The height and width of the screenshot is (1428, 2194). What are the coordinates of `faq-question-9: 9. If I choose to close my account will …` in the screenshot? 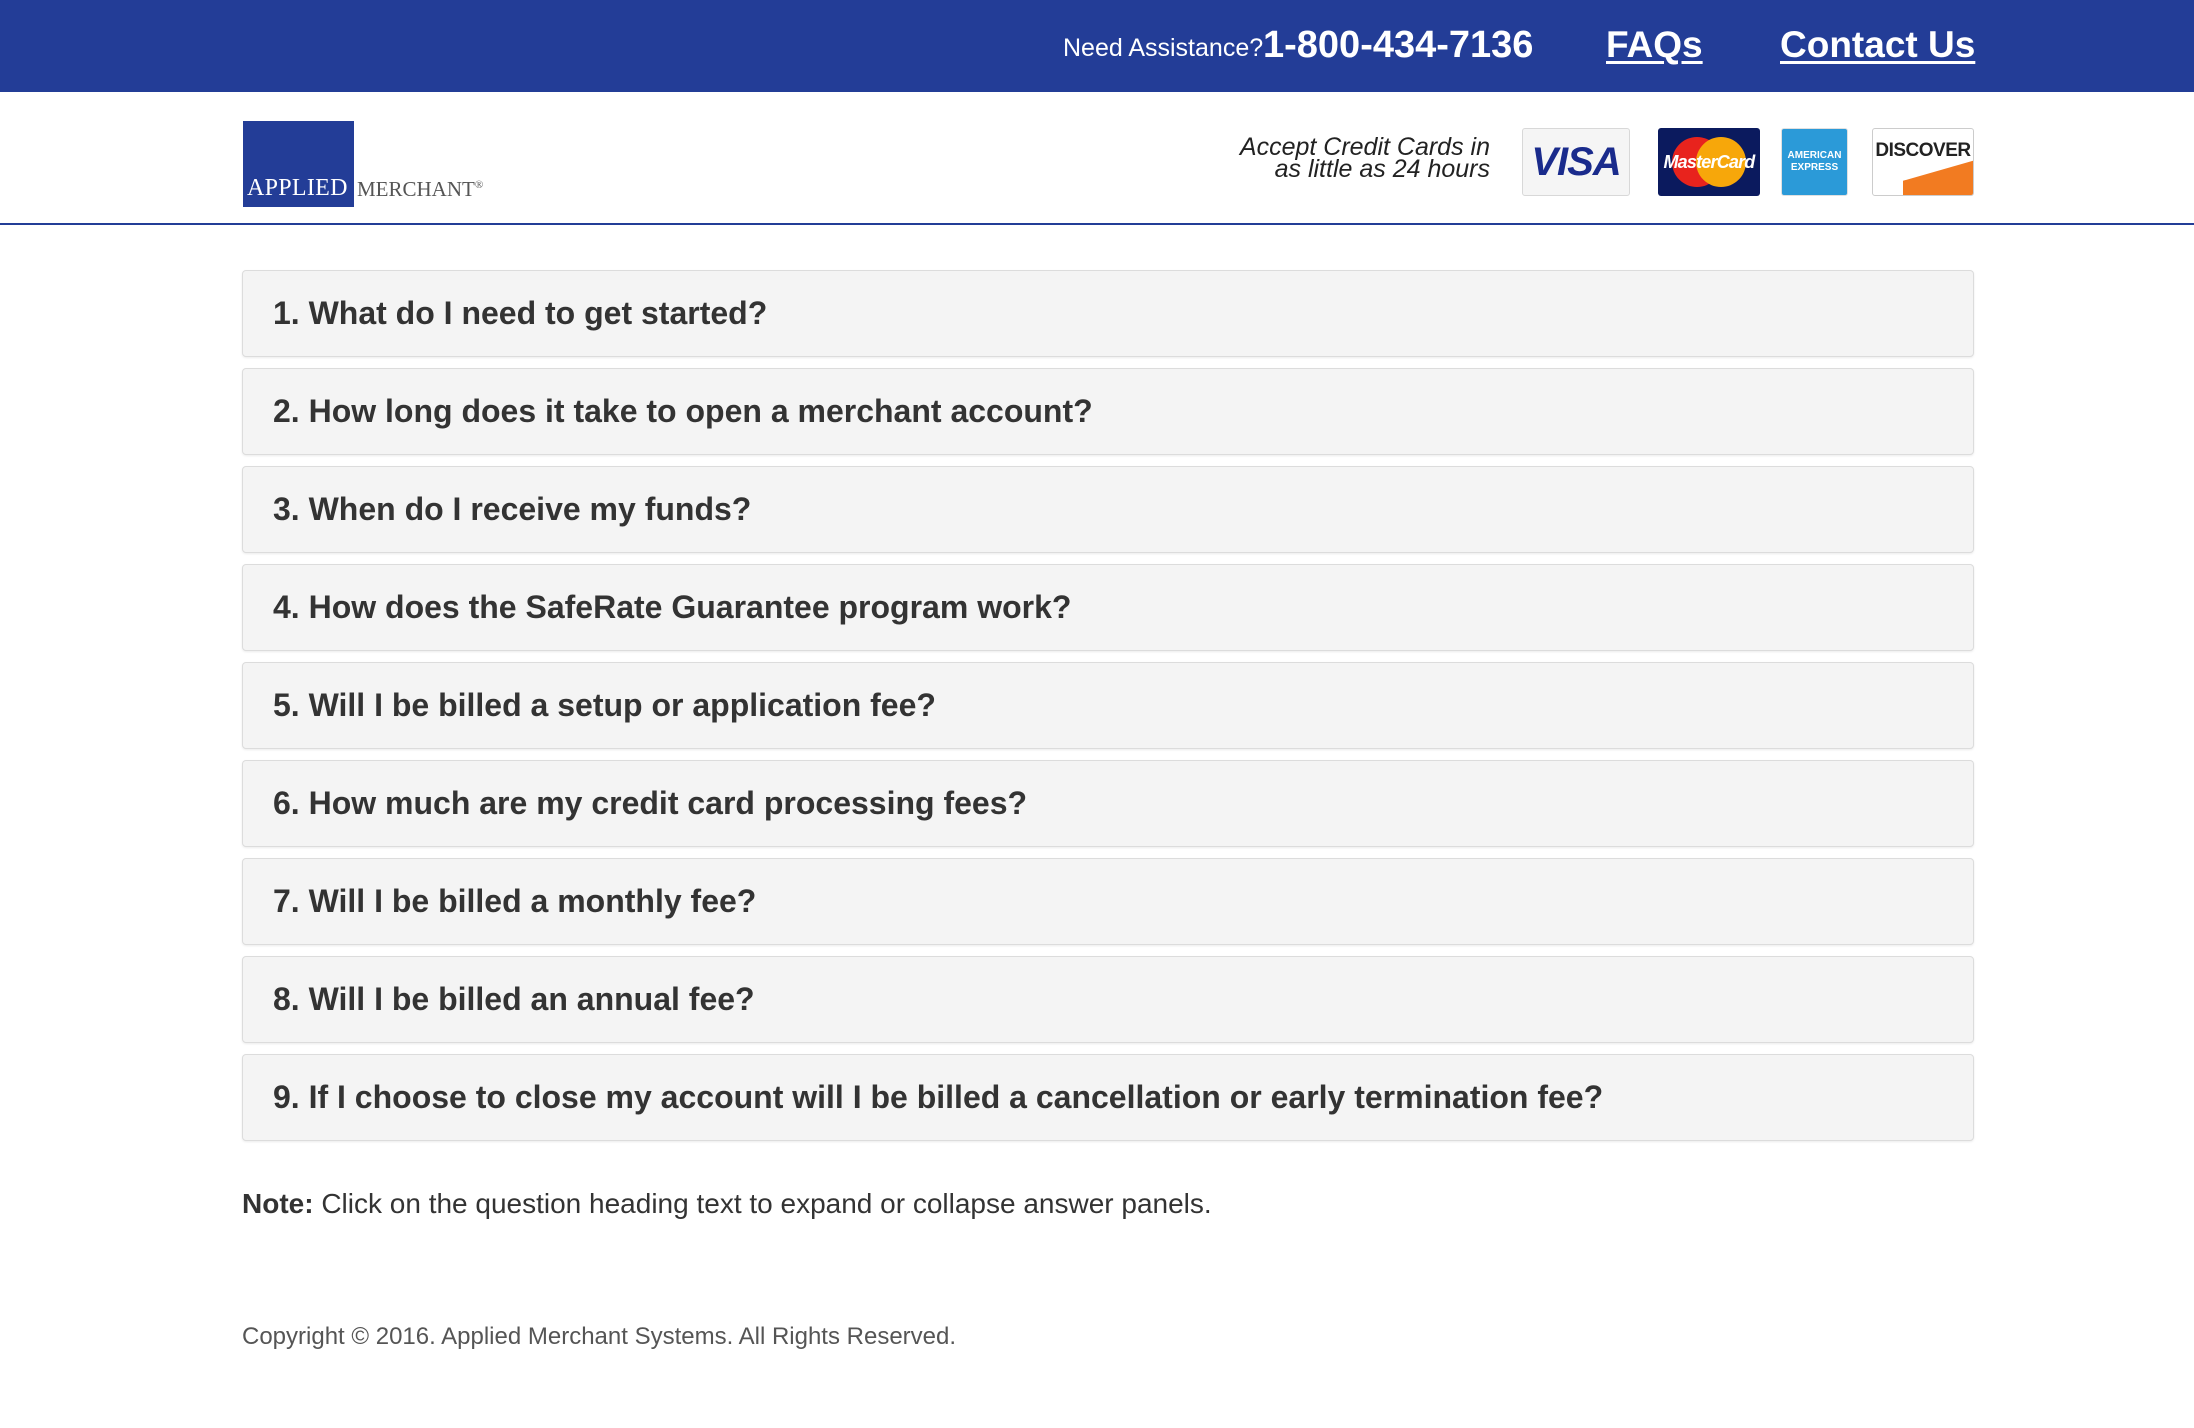 It's located at (1108, 1097).